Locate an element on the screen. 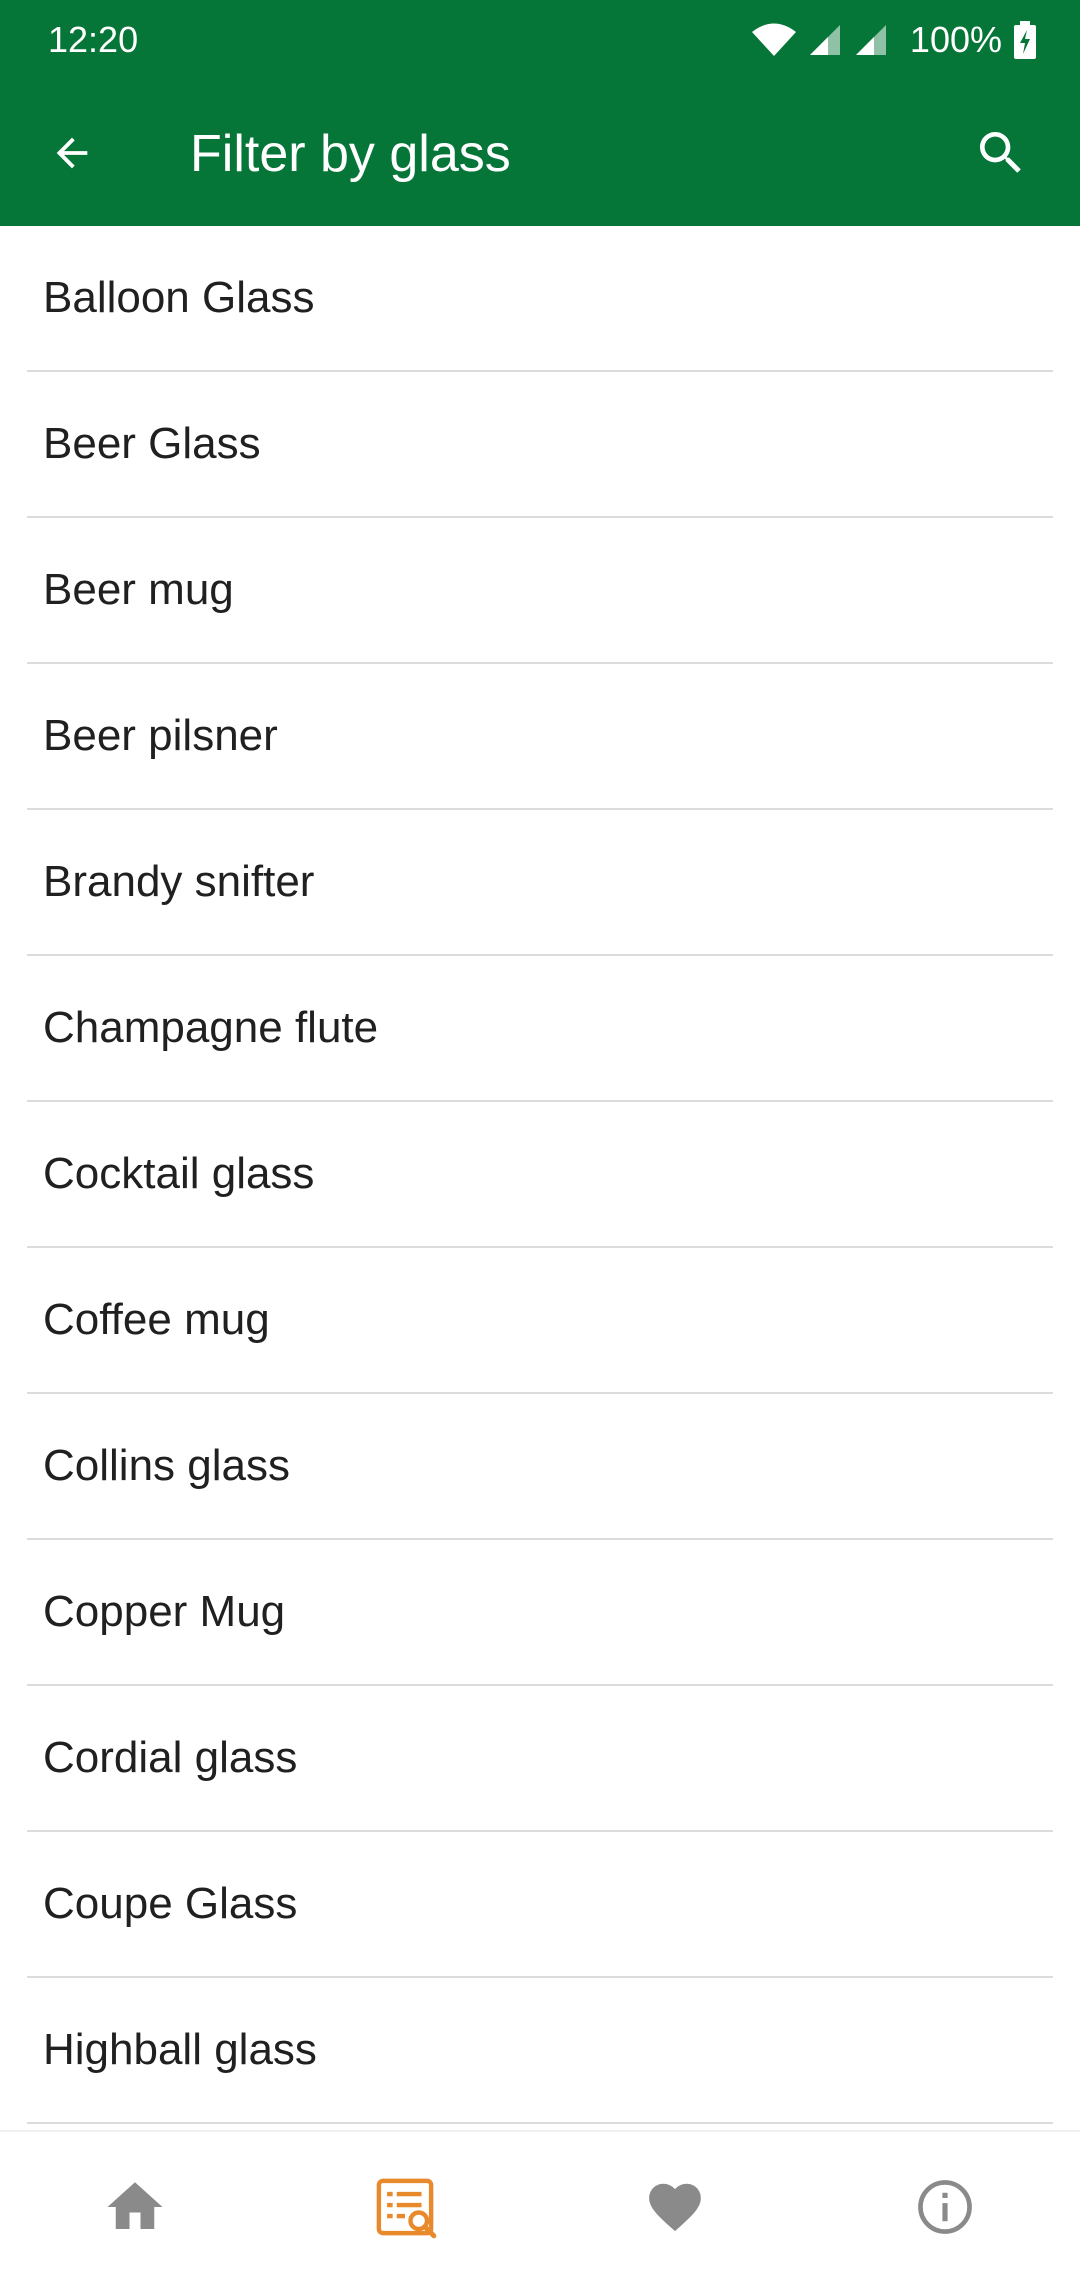 This screenshot has height=2280, width=1080. list-item-label: Champagne flute is located at coordinates (211, 1027).